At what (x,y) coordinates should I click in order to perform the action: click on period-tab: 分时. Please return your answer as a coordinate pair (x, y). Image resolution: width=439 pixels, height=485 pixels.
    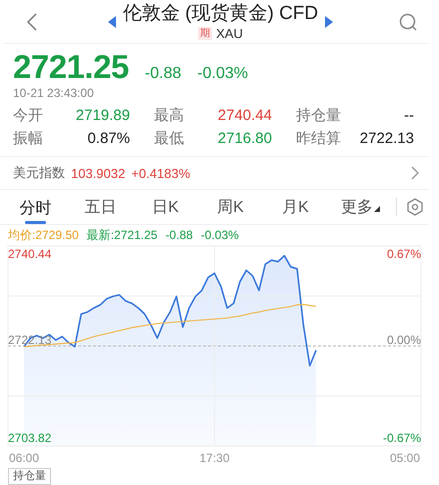
    Looking at the image, I should click on (35, 207).